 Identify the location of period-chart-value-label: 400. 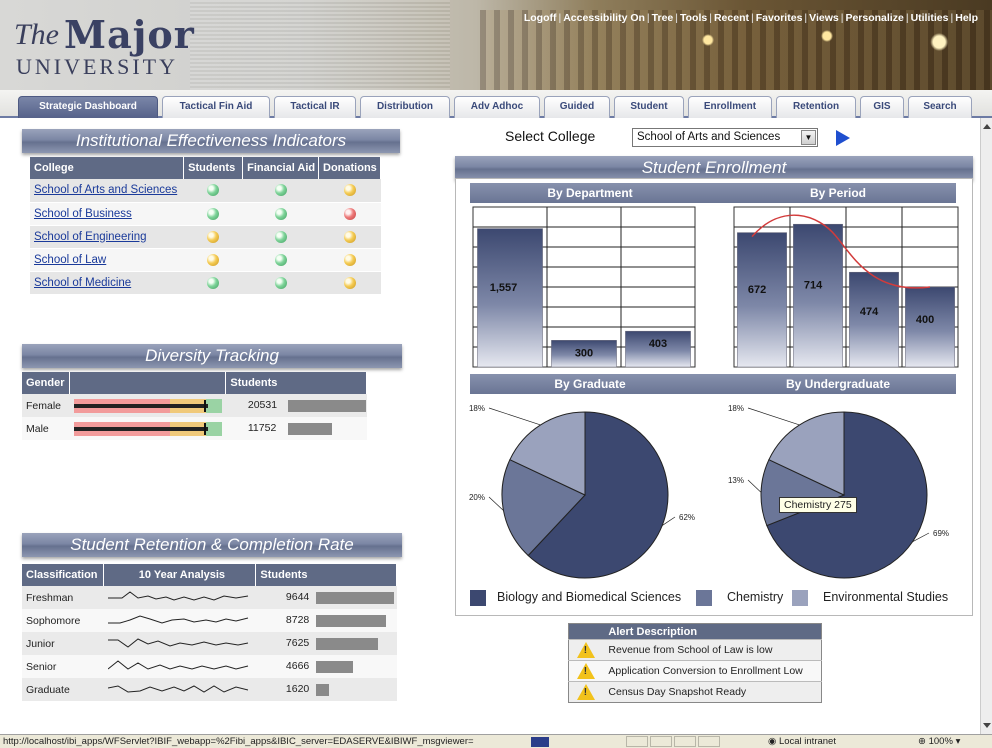
(925, 320).